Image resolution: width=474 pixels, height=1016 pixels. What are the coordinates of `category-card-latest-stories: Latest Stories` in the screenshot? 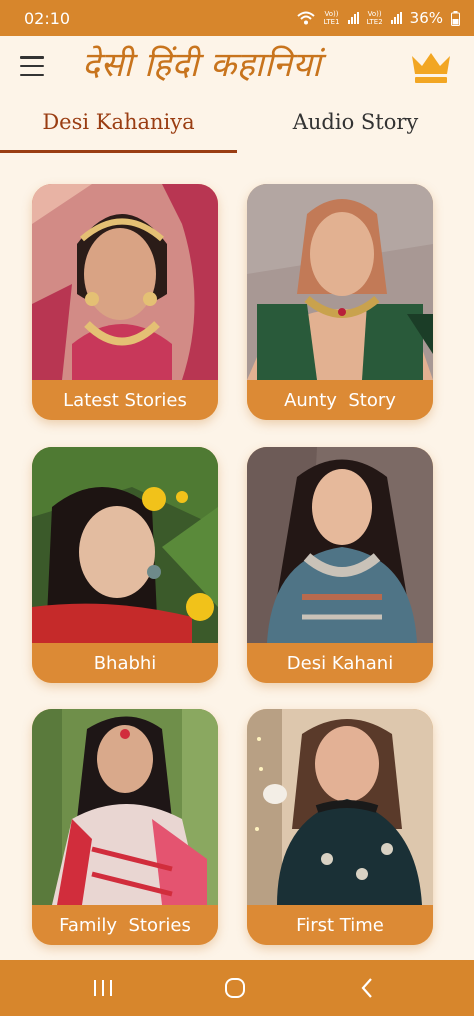 It's located at (125, 302).